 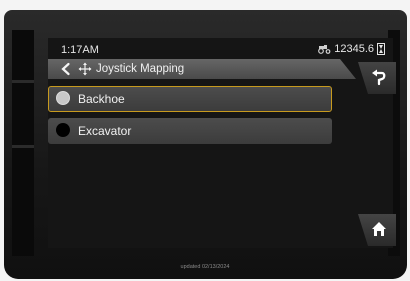 What do you see at coordinates (190, 99) in the screenshot?
I see `option-backhoe: Backhoe` at bounding box center [190, 99].